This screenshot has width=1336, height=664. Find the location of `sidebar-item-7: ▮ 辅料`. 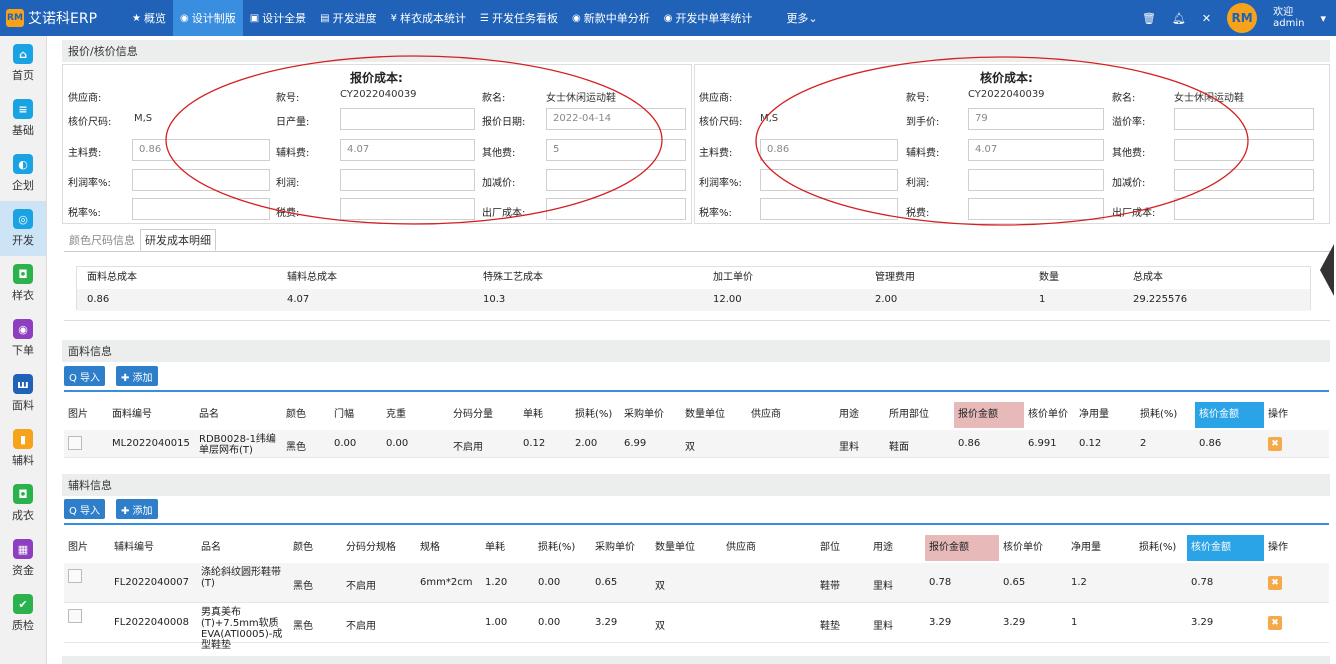

sidebar-item-7: ▮ 辅料 is located at coordinates (23, 448).